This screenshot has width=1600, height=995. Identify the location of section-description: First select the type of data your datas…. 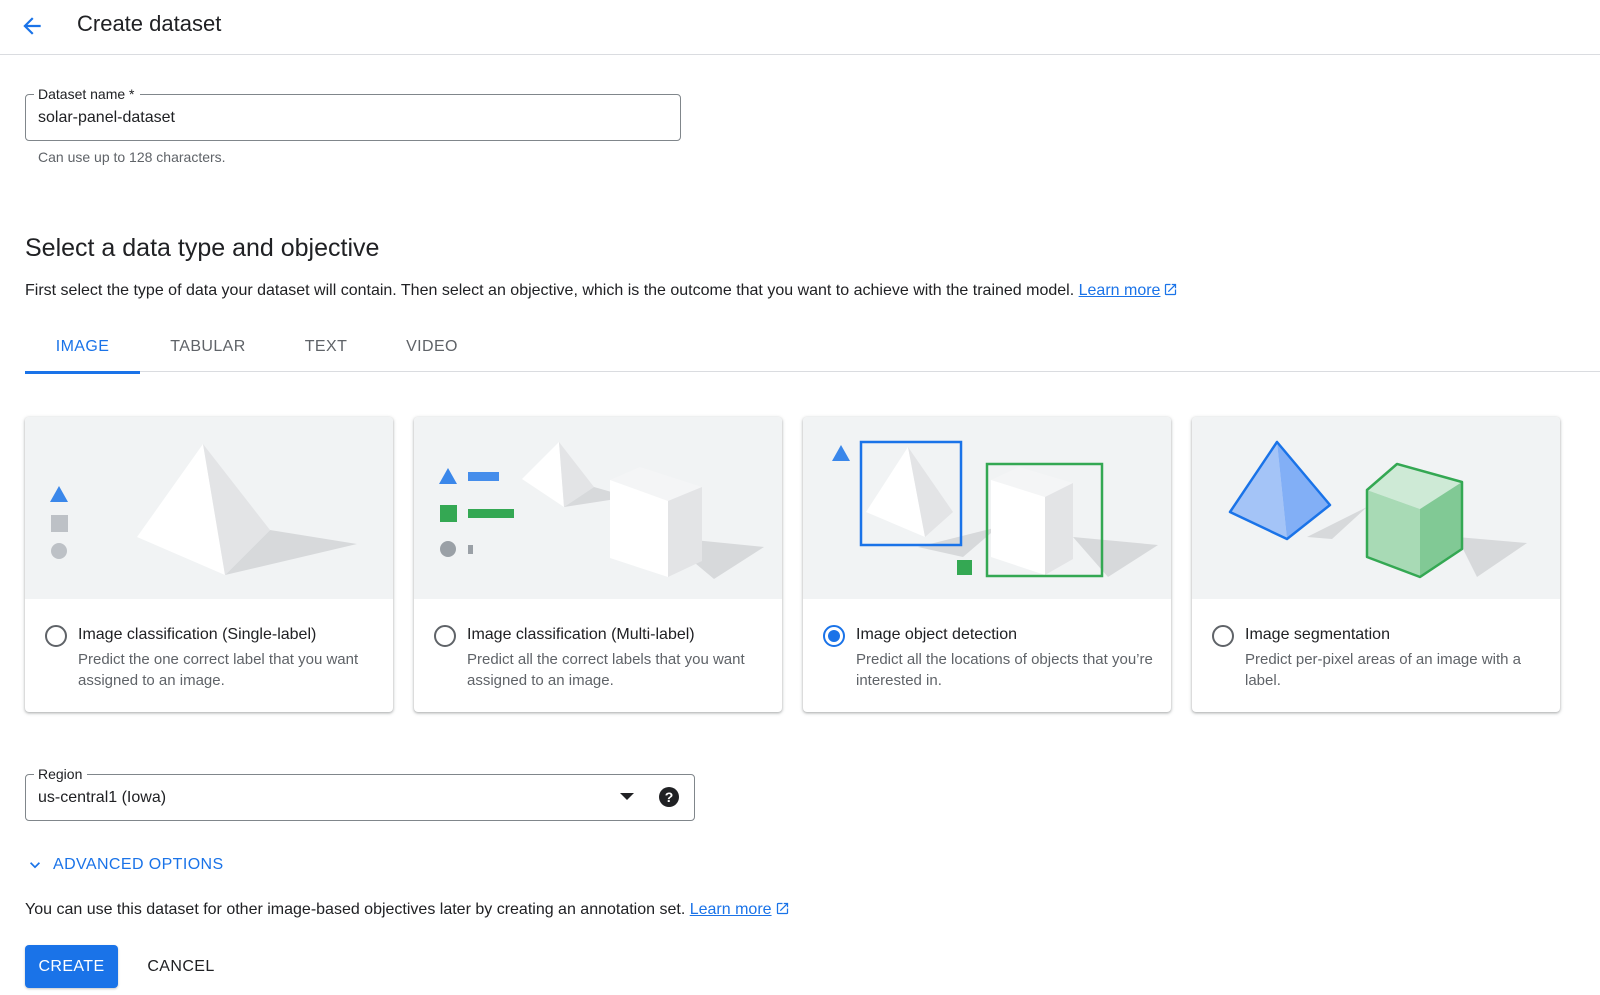
(601, 291).